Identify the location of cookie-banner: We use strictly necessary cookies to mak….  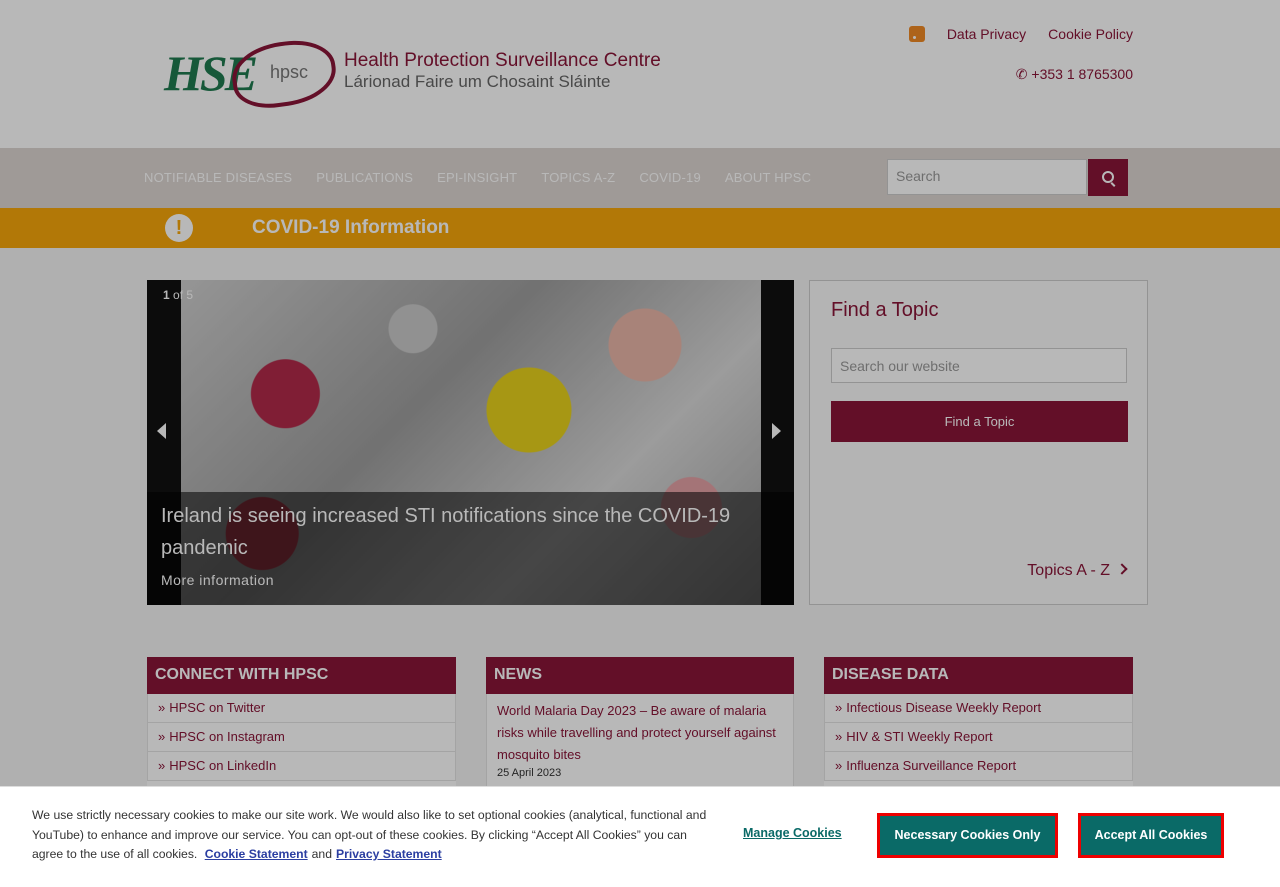
(640, 836).